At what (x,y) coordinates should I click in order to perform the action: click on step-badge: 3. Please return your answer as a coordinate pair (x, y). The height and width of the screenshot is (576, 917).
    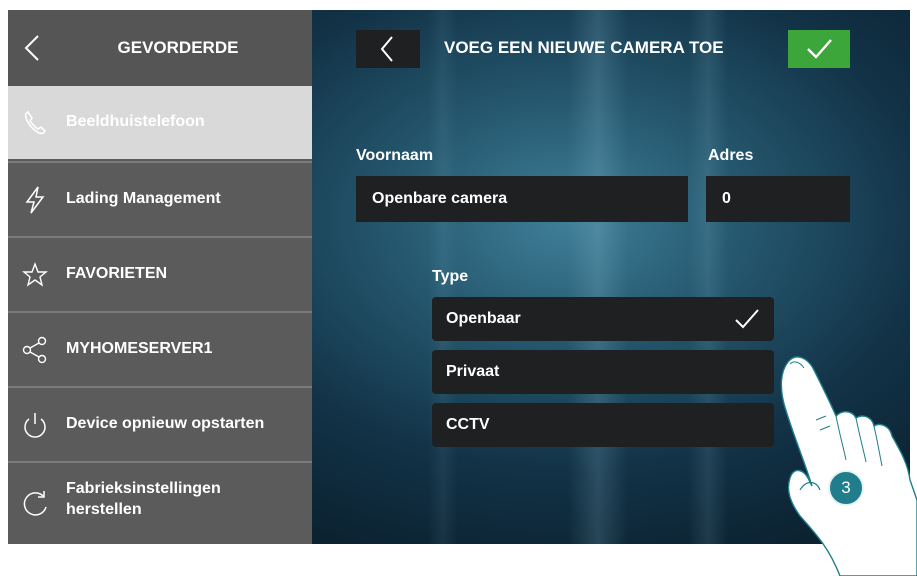
    Looking at the image, I should click on (846, 488).